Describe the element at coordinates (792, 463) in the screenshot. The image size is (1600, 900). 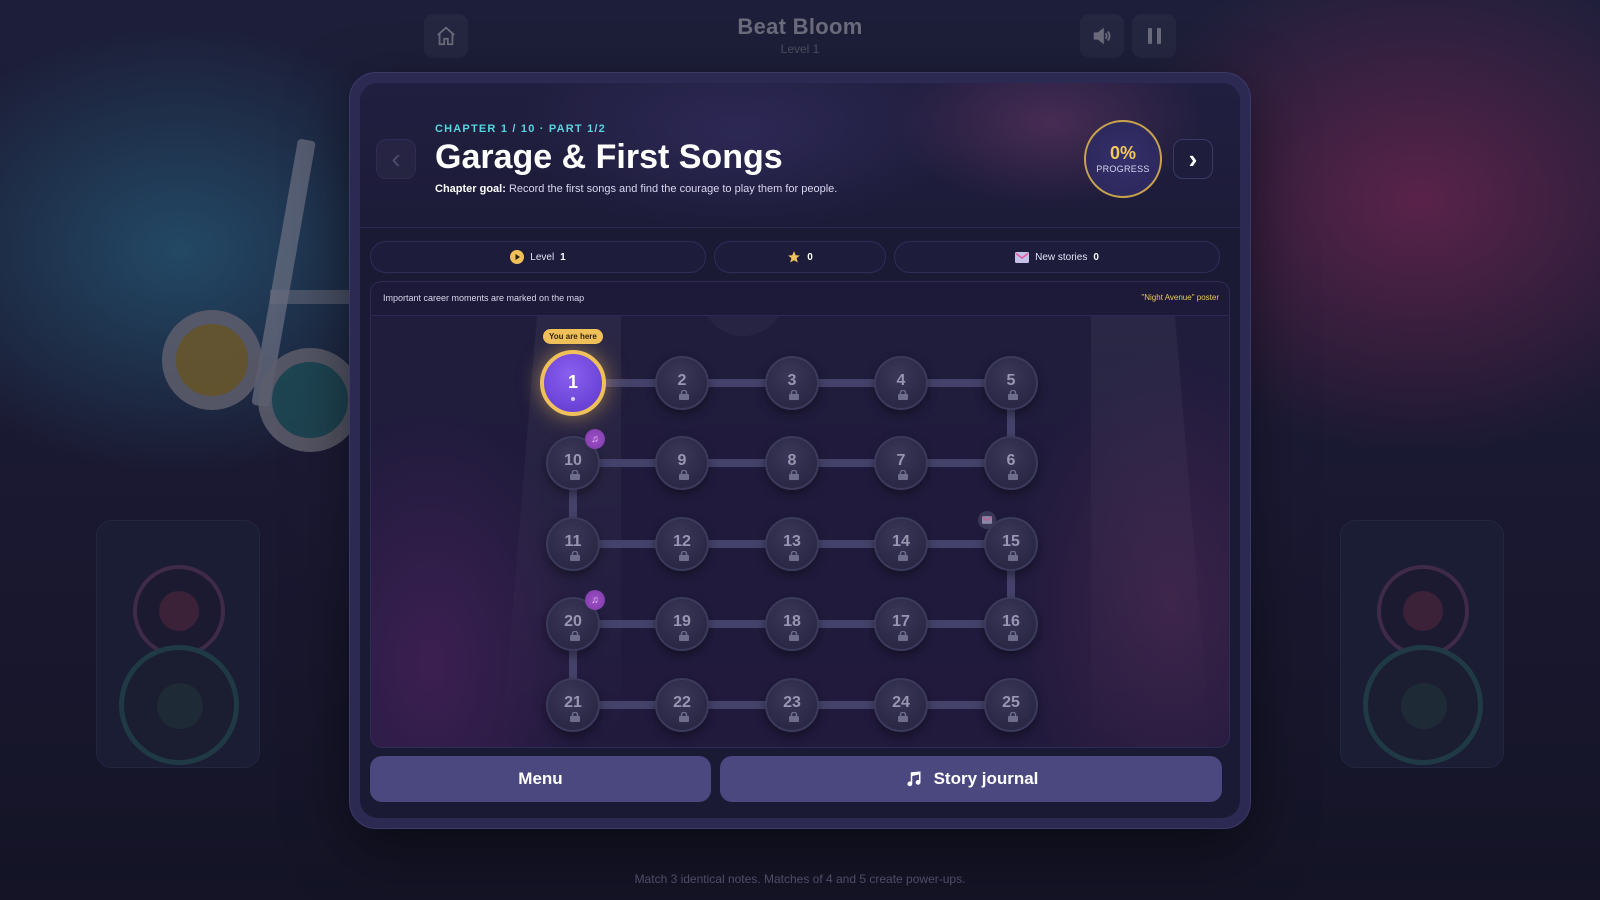
I see `level-node-8: 8` at that location.